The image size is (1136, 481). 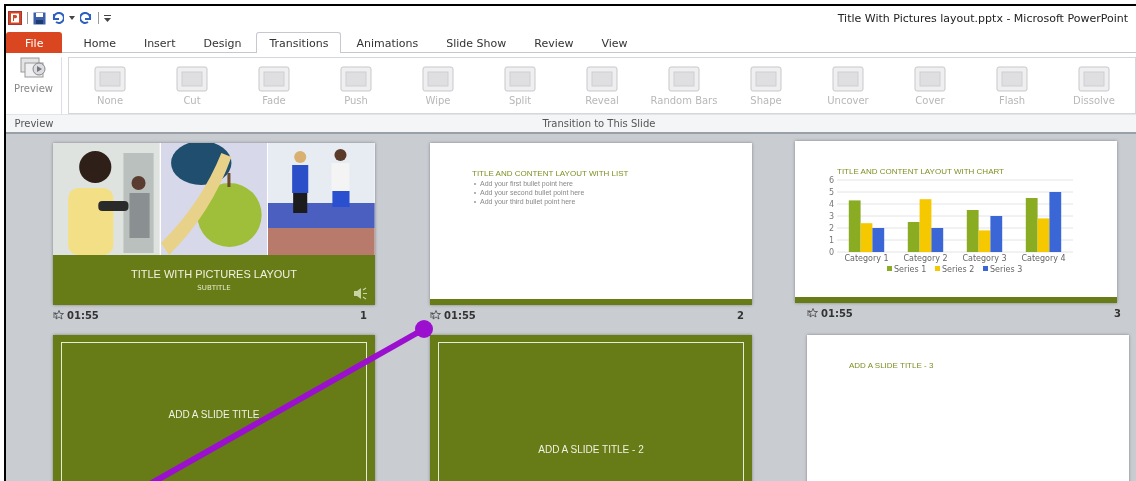 I want to click on ribbon-tab: Design, so click(x=222, y=42).